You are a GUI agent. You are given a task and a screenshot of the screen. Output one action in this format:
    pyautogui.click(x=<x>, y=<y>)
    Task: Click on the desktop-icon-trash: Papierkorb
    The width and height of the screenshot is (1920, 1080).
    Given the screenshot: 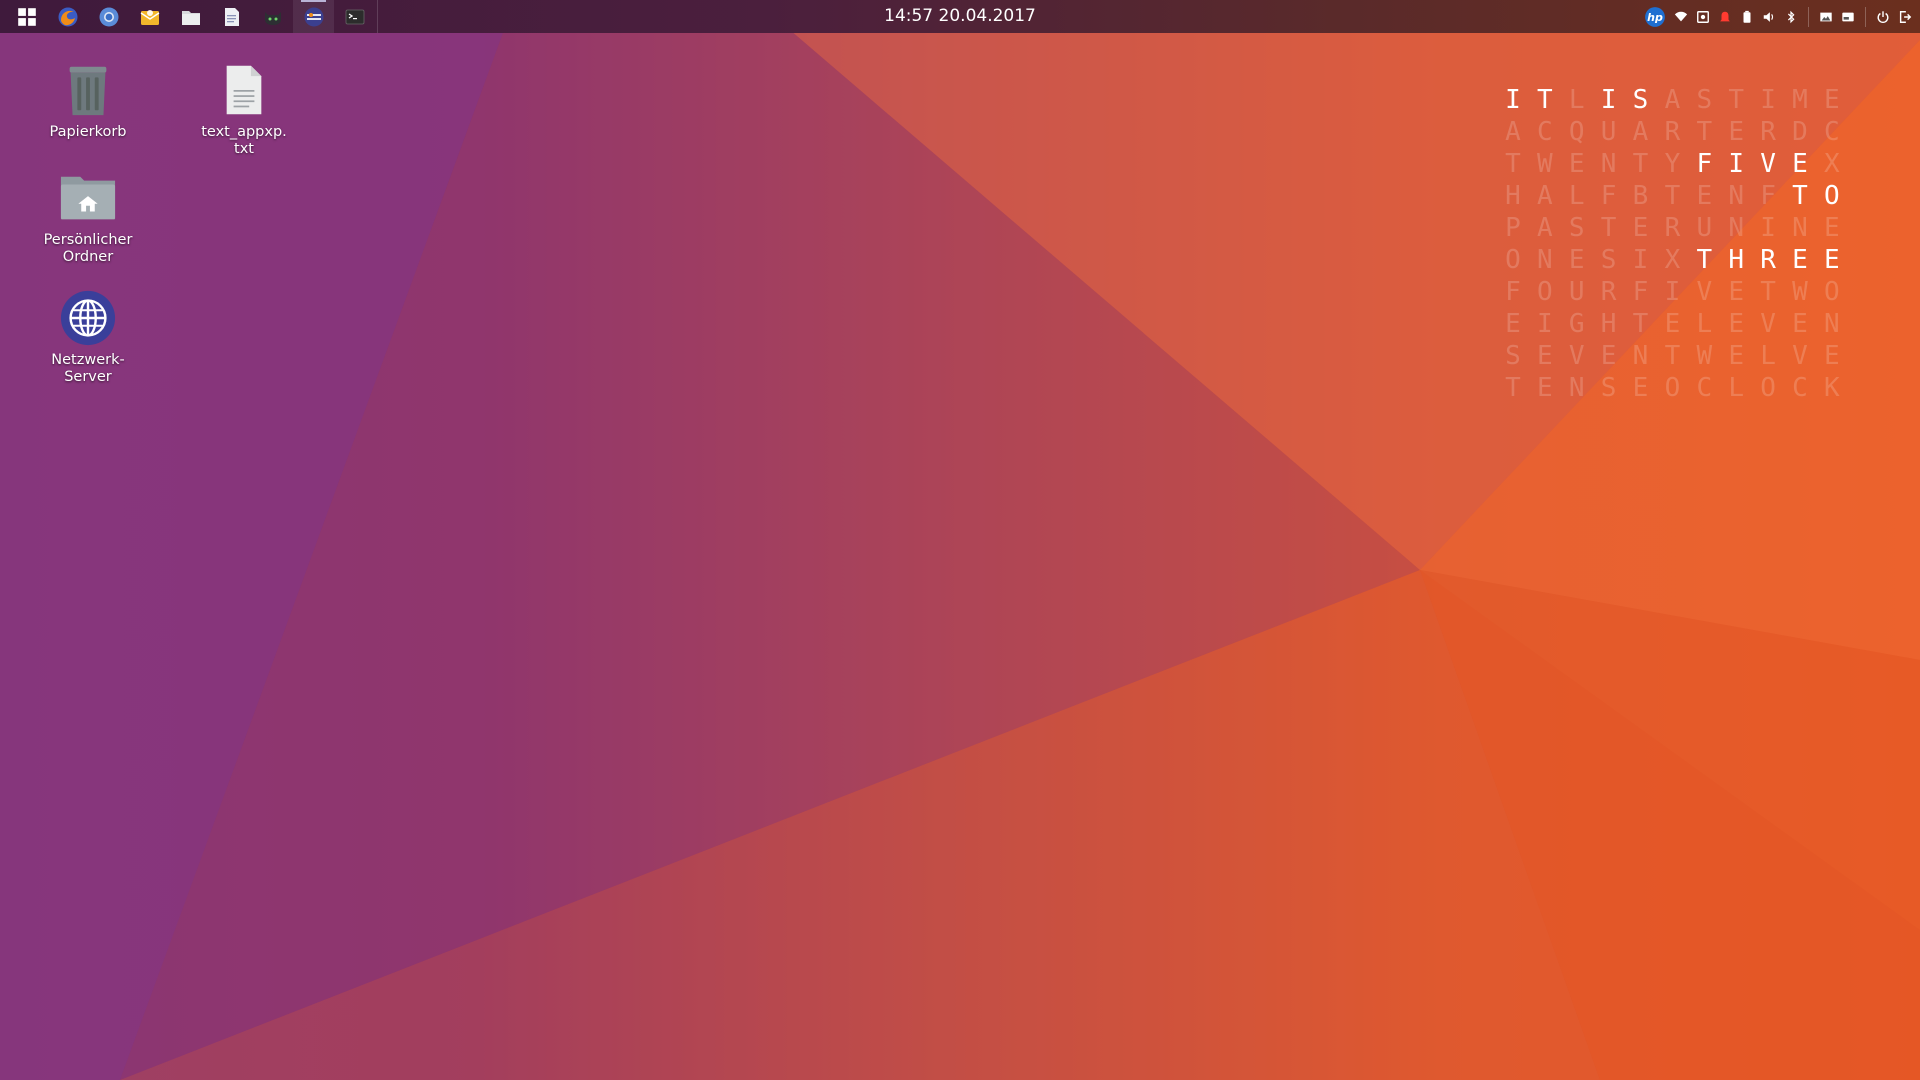 What is the action you would take?
    pyautogui.click(x=88, y=100)
    